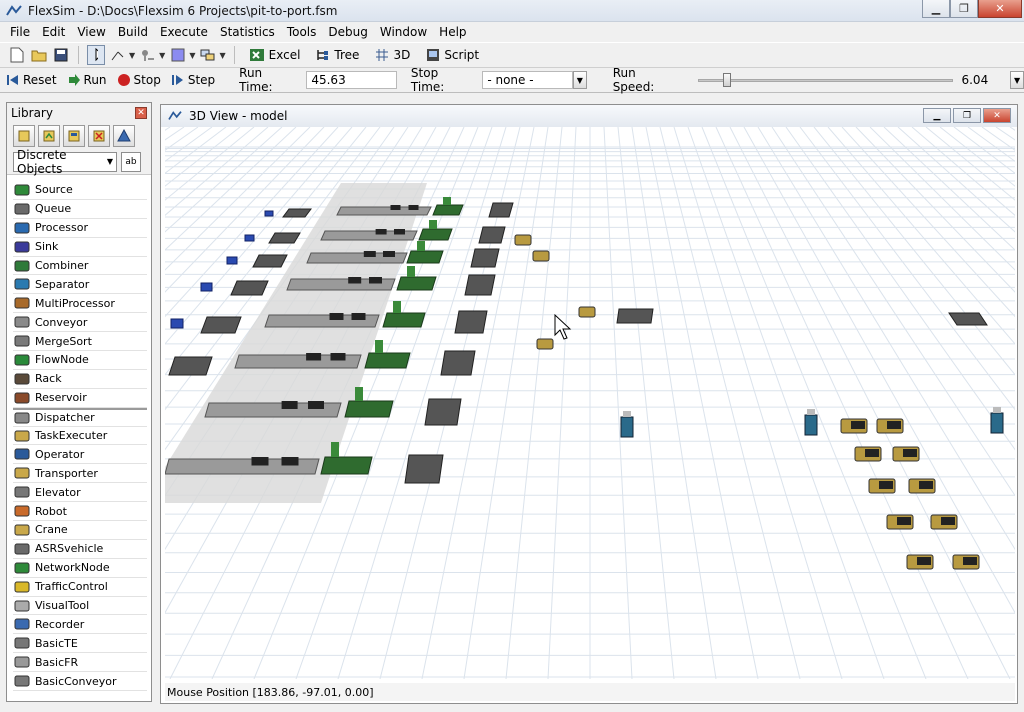 The height and width of the screenshot is (712, 1024). Describe the element at coordinates (148, 55) in the screenshot. I see `network-connect-icon` at that location.